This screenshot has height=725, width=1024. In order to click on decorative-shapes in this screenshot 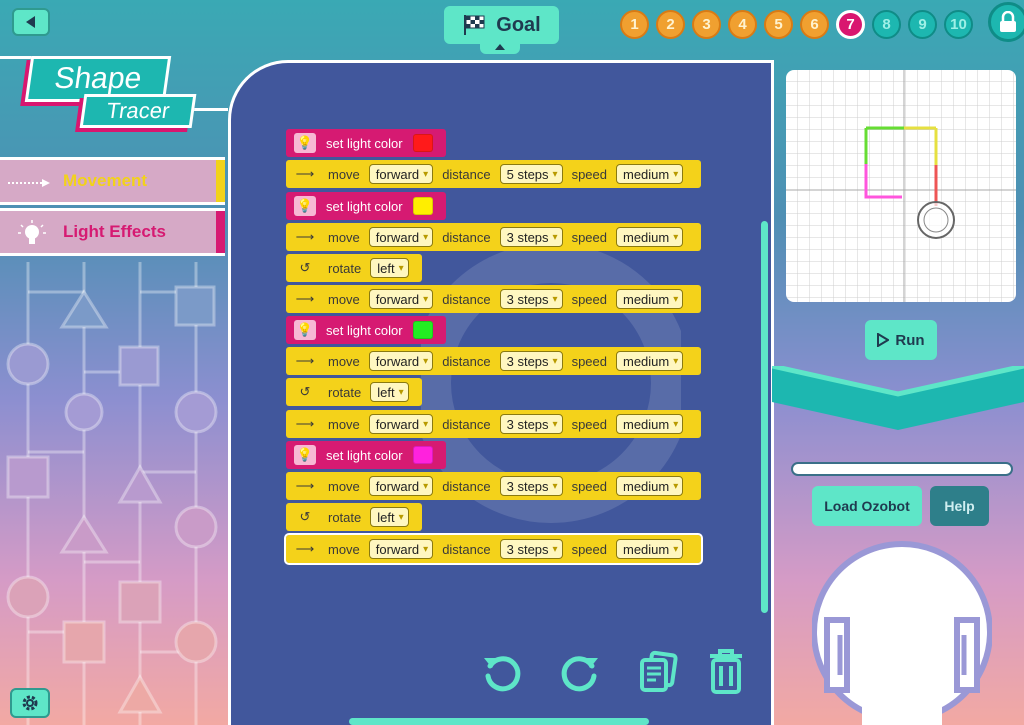, I will do `click(112, 493)`.